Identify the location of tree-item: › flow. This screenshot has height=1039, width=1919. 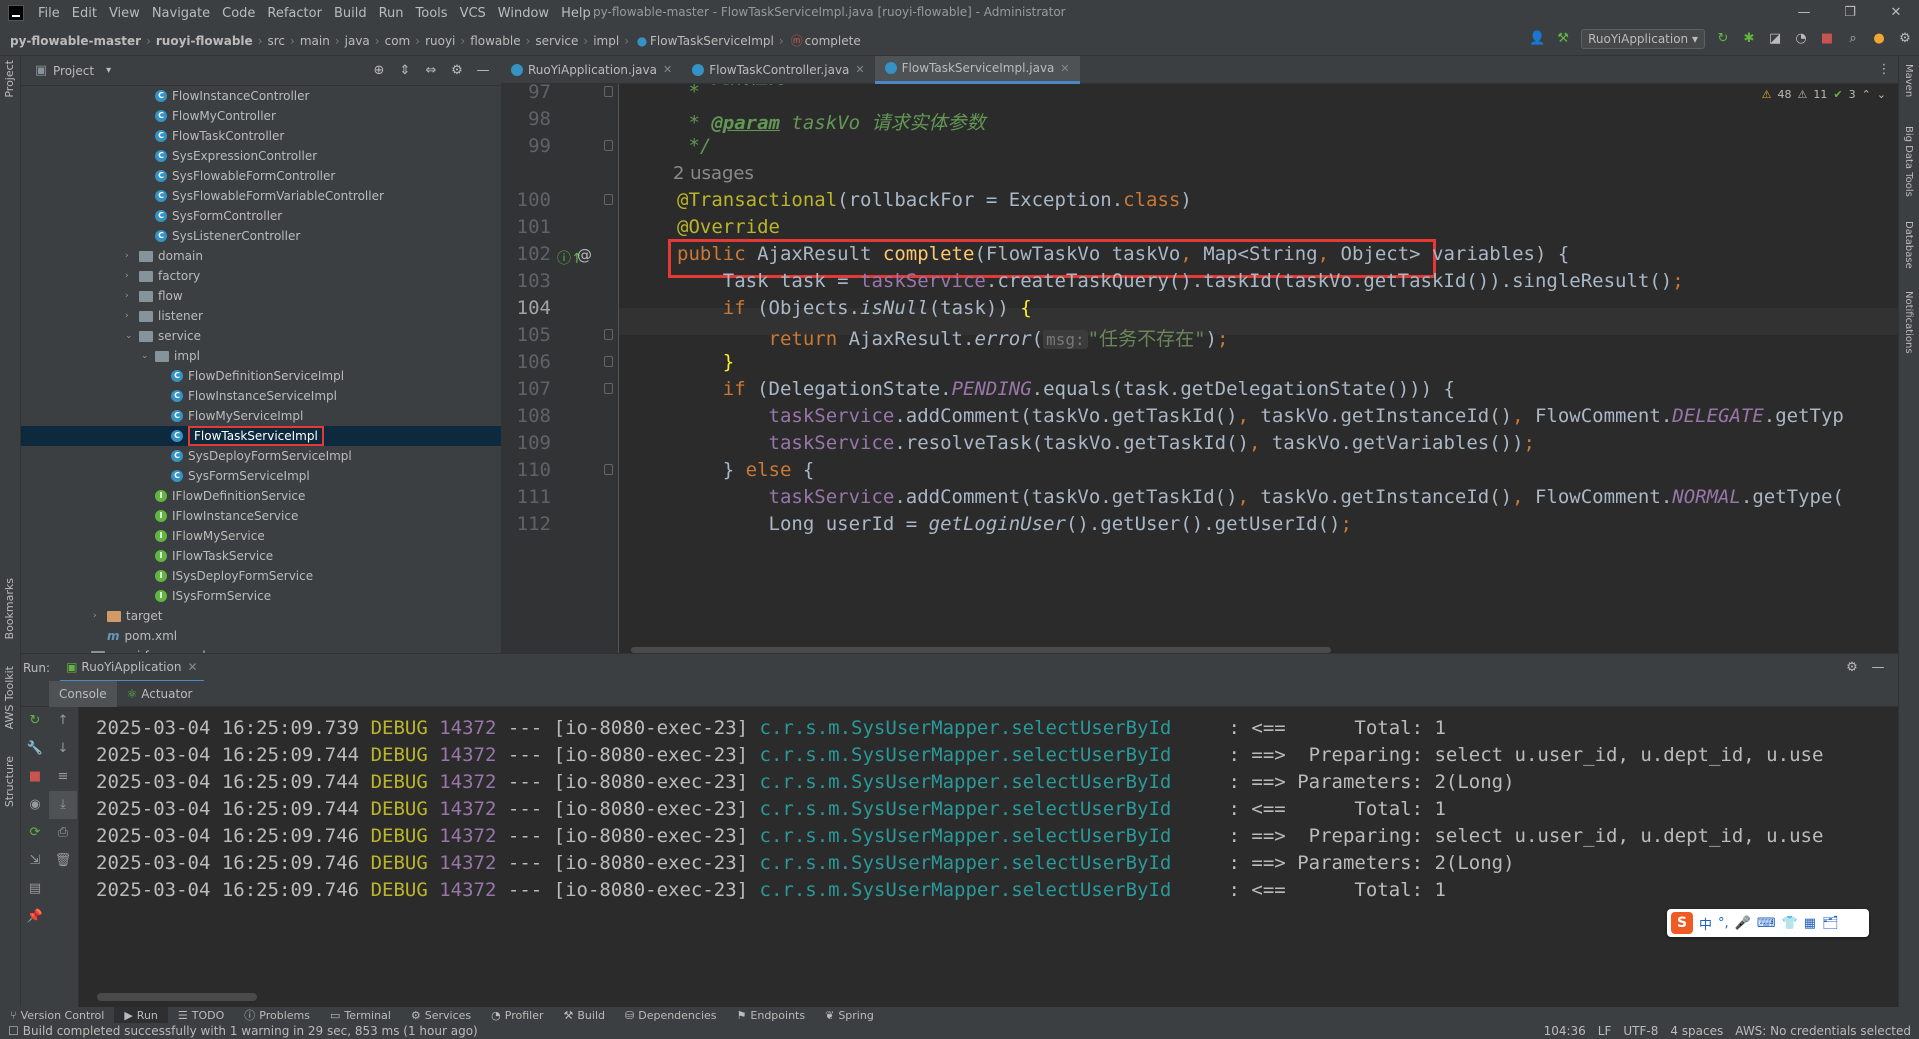
(261, 296).